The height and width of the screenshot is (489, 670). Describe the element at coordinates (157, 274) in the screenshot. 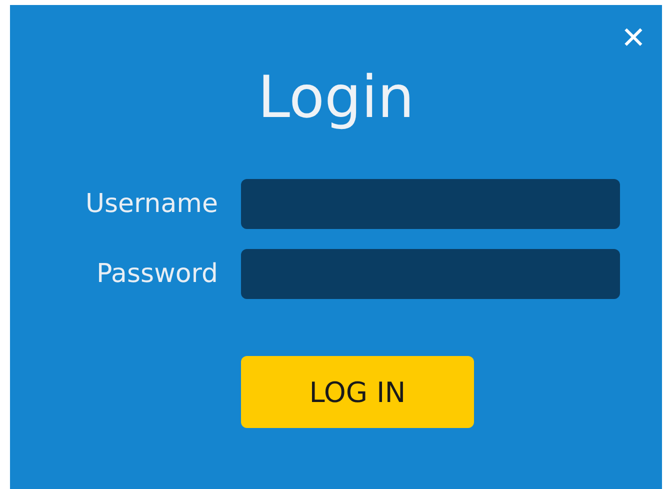

I see `field-label: Password` at that location.